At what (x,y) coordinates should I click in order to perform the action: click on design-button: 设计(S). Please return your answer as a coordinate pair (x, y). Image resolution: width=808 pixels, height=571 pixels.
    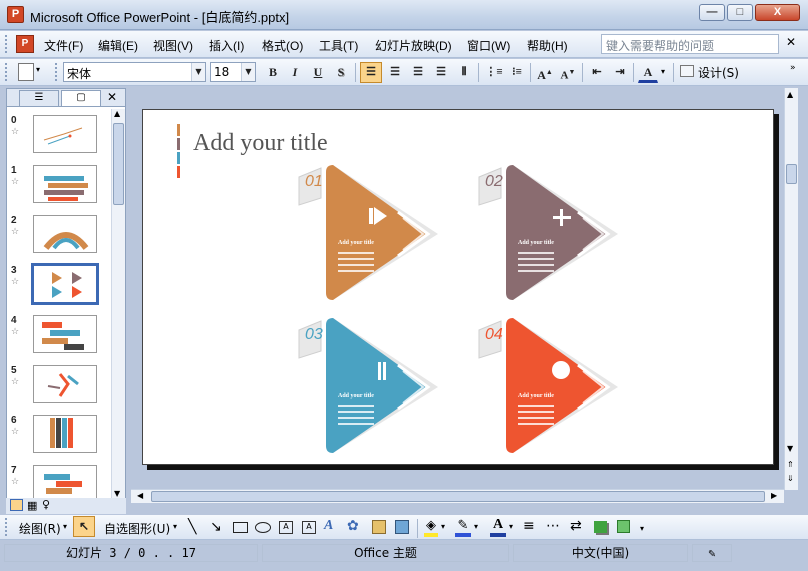
    Looking at the image, I should click on (718, 72).